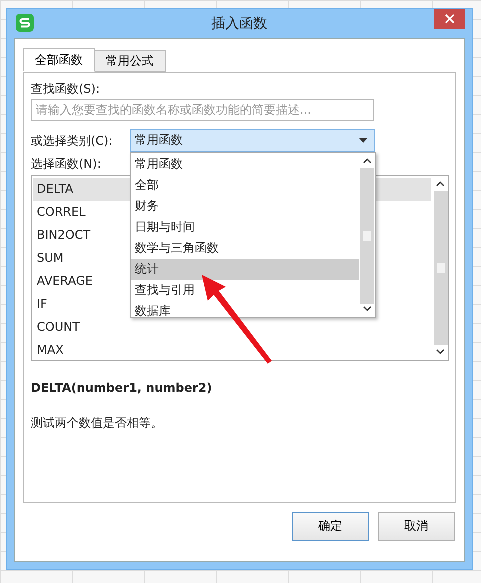 This screenshot has width=481, height=583. I want to click on dropdown-option: 查找与引用, so click(245, 290).